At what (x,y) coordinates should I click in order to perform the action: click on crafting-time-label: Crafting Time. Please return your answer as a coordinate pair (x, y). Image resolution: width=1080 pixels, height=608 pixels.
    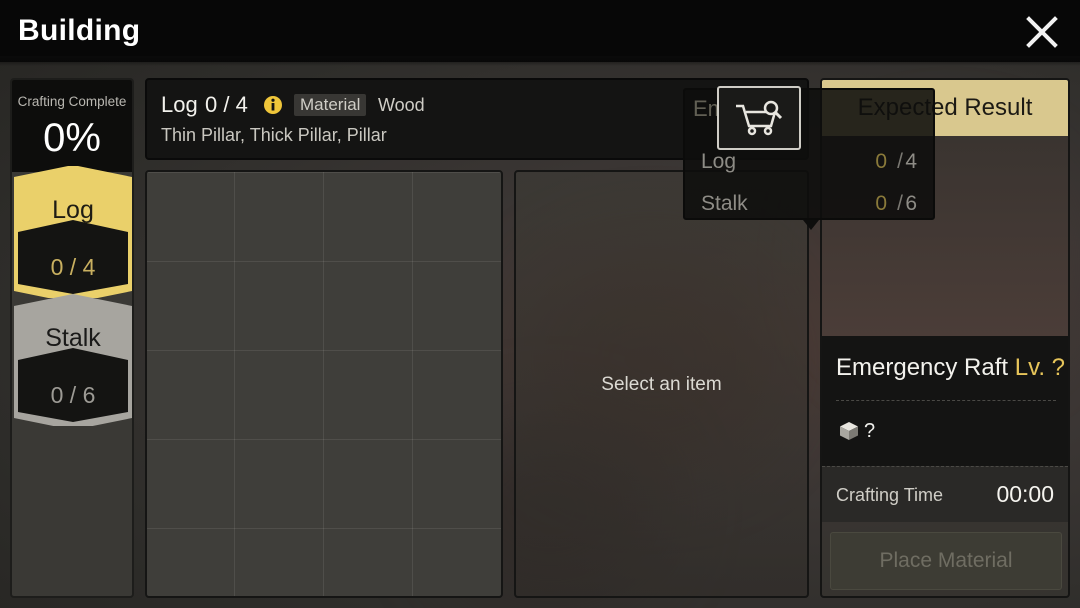
    Looking at the image, I should click on (890, 495).